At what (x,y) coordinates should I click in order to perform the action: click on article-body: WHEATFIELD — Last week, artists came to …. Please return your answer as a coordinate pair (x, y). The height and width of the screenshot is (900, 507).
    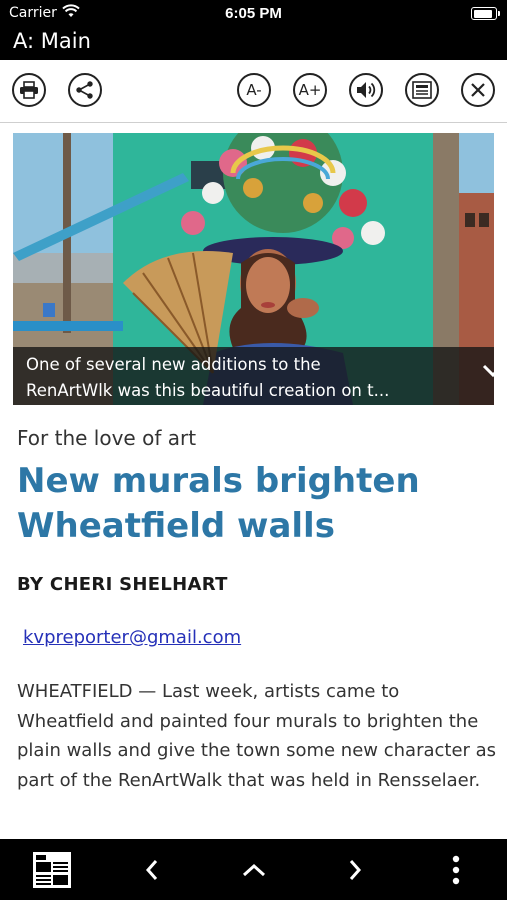
    Looking at the image, I should click on (257, 736).